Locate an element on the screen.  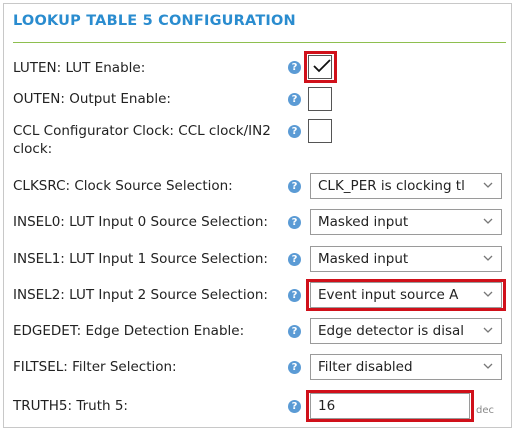
insel0-label: INSEL0: LUT Input 0 Source Selection: is located at coordinates (140, 222).